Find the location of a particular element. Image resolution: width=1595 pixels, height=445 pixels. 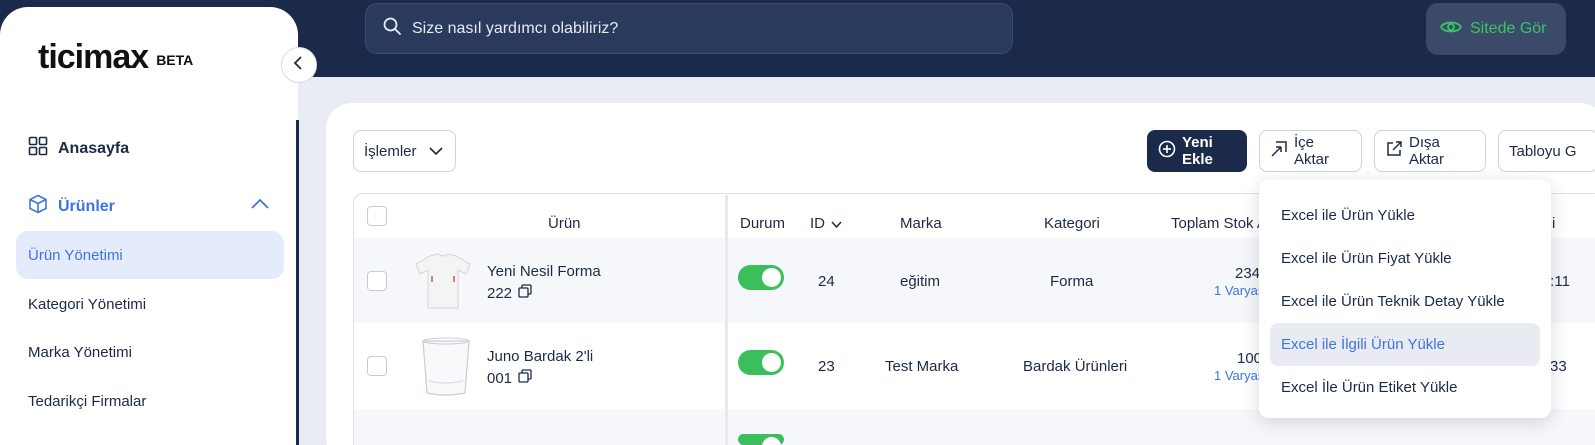

actions-dropdown: İşlemler is located at coordinates (404, 151).